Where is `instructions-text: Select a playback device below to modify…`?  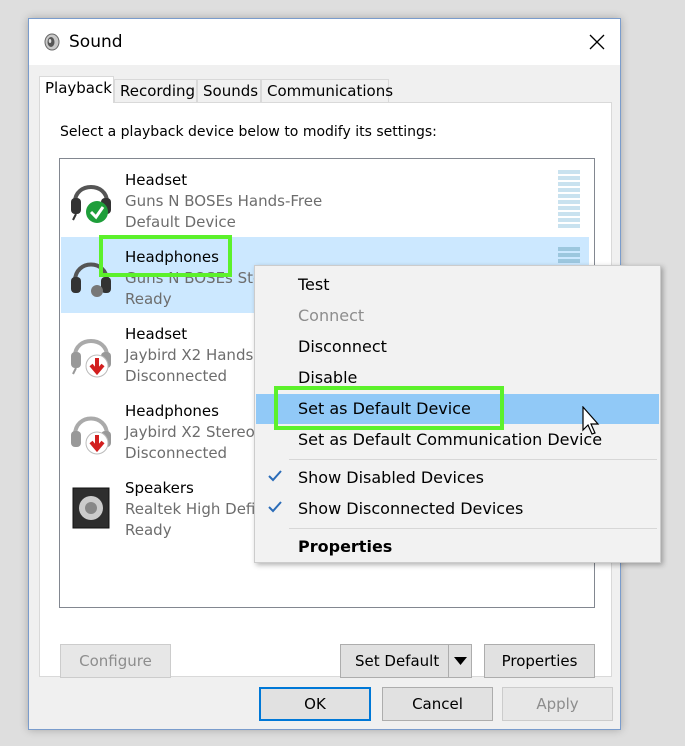
instructions-text: Select a playback device below to modify… is located at coordinates (248, 132).